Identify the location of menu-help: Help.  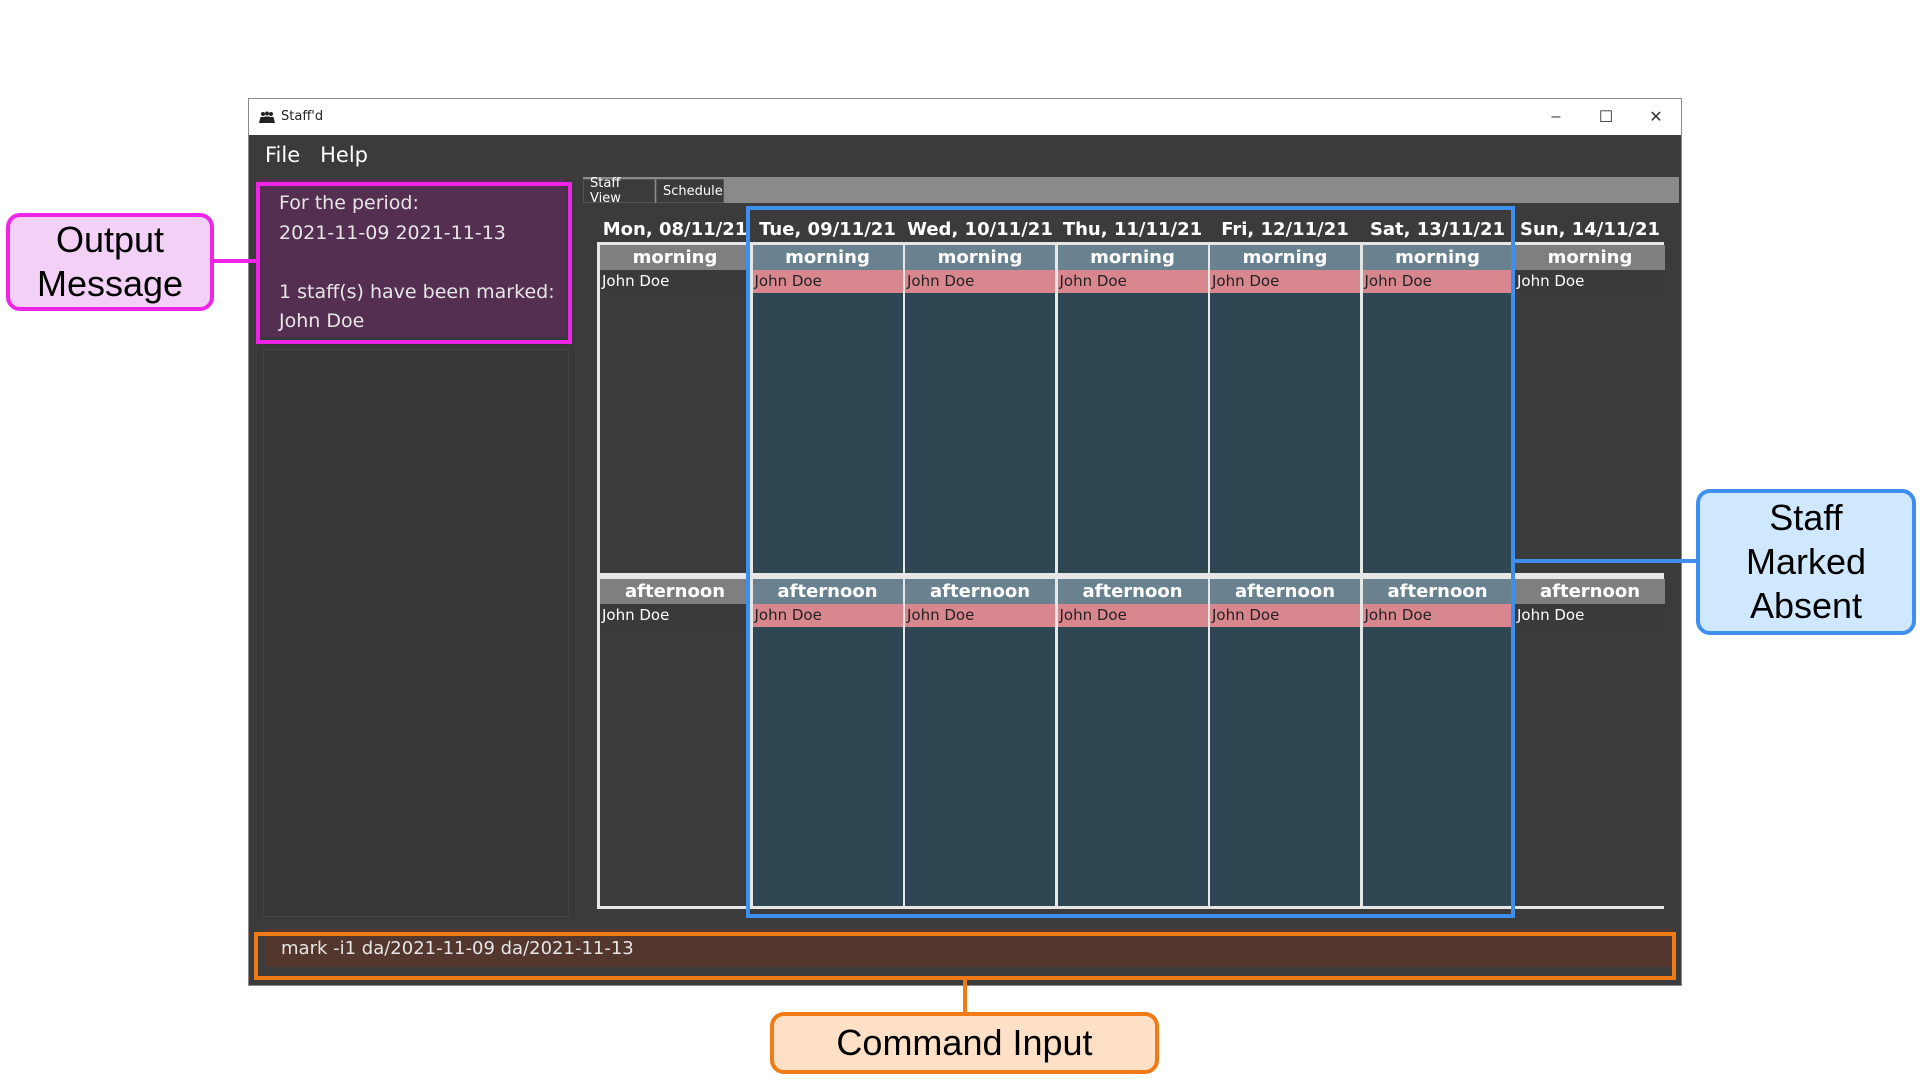
(344, 155).